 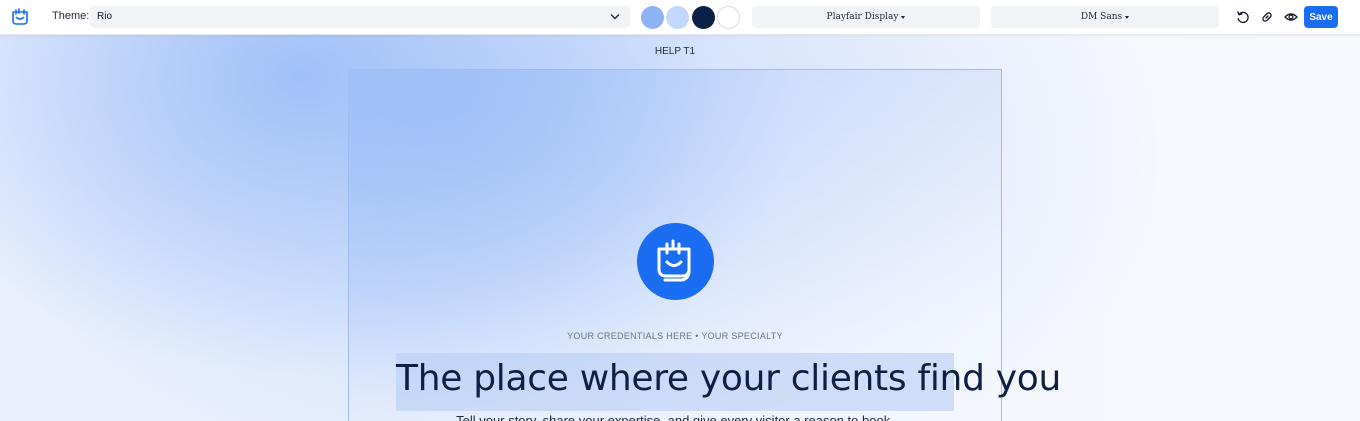 I want to click on editor-toolbar: Theme: Rio Playfair Display DM Sans Save, so click(x=680, y=17).